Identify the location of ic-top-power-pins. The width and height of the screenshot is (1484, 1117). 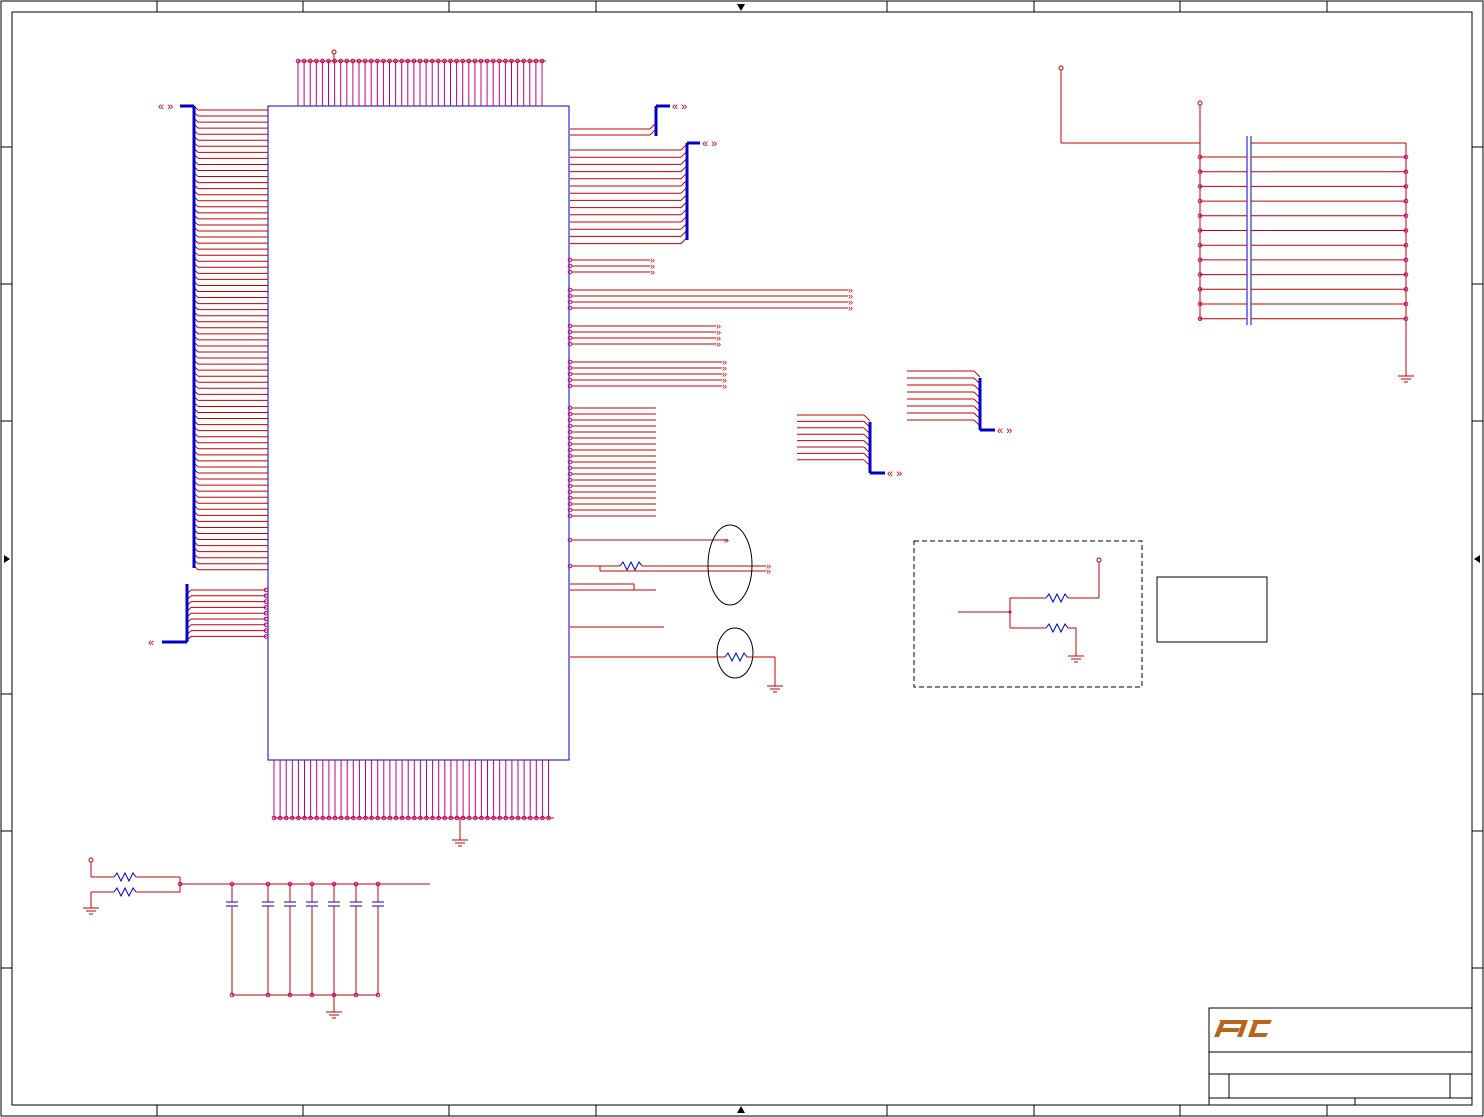
(420, 82).